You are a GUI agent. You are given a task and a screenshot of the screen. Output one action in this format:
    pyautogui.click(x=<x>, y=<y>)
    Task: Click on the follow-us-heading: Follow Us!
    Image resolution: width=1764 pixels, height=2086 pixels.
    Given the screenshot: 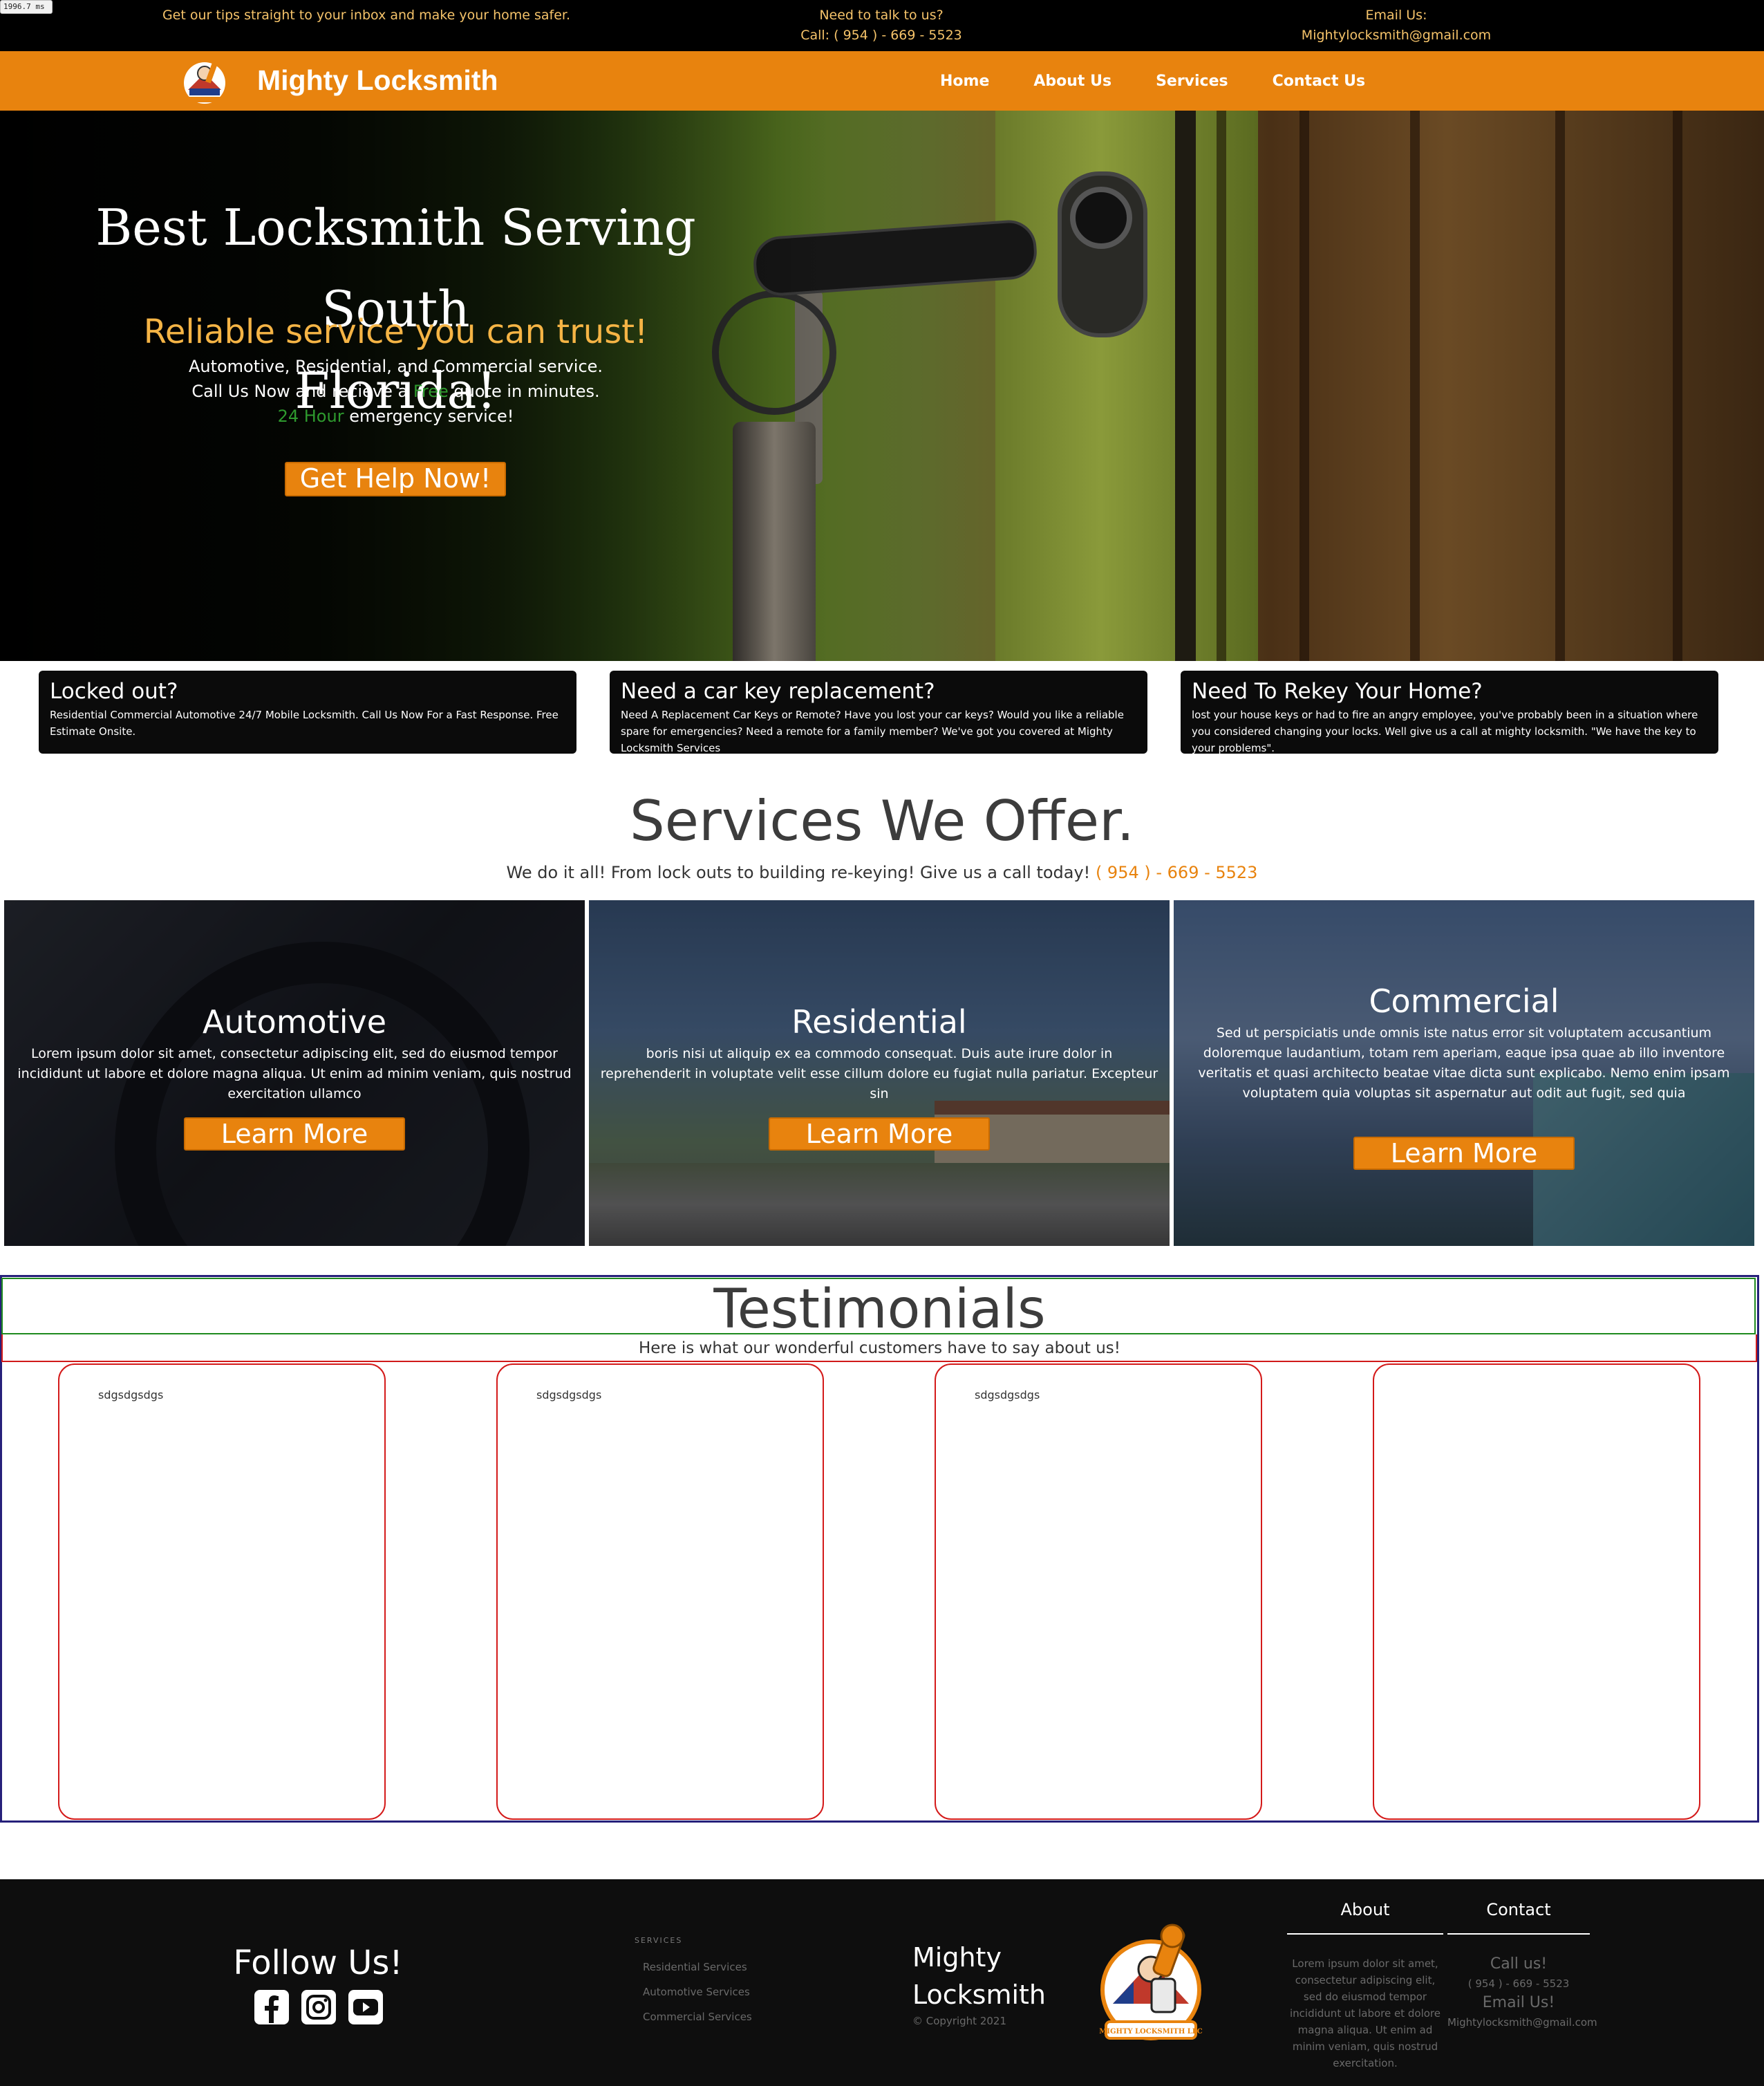 What is the action you would take?
    pyautogui.click(x=318, y=1963)
    